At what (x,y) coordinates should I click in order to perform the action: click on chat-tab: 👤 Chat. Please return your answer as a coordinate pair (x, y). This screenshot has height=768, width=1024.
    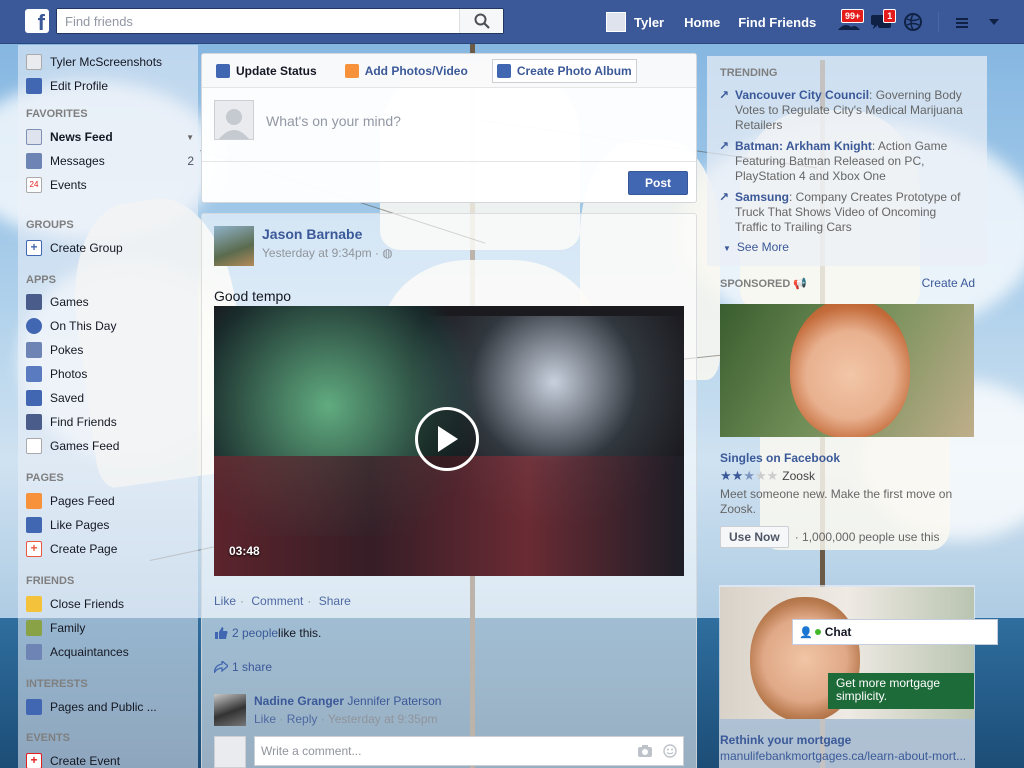
    Looking at the image, I should click on (895, 632).